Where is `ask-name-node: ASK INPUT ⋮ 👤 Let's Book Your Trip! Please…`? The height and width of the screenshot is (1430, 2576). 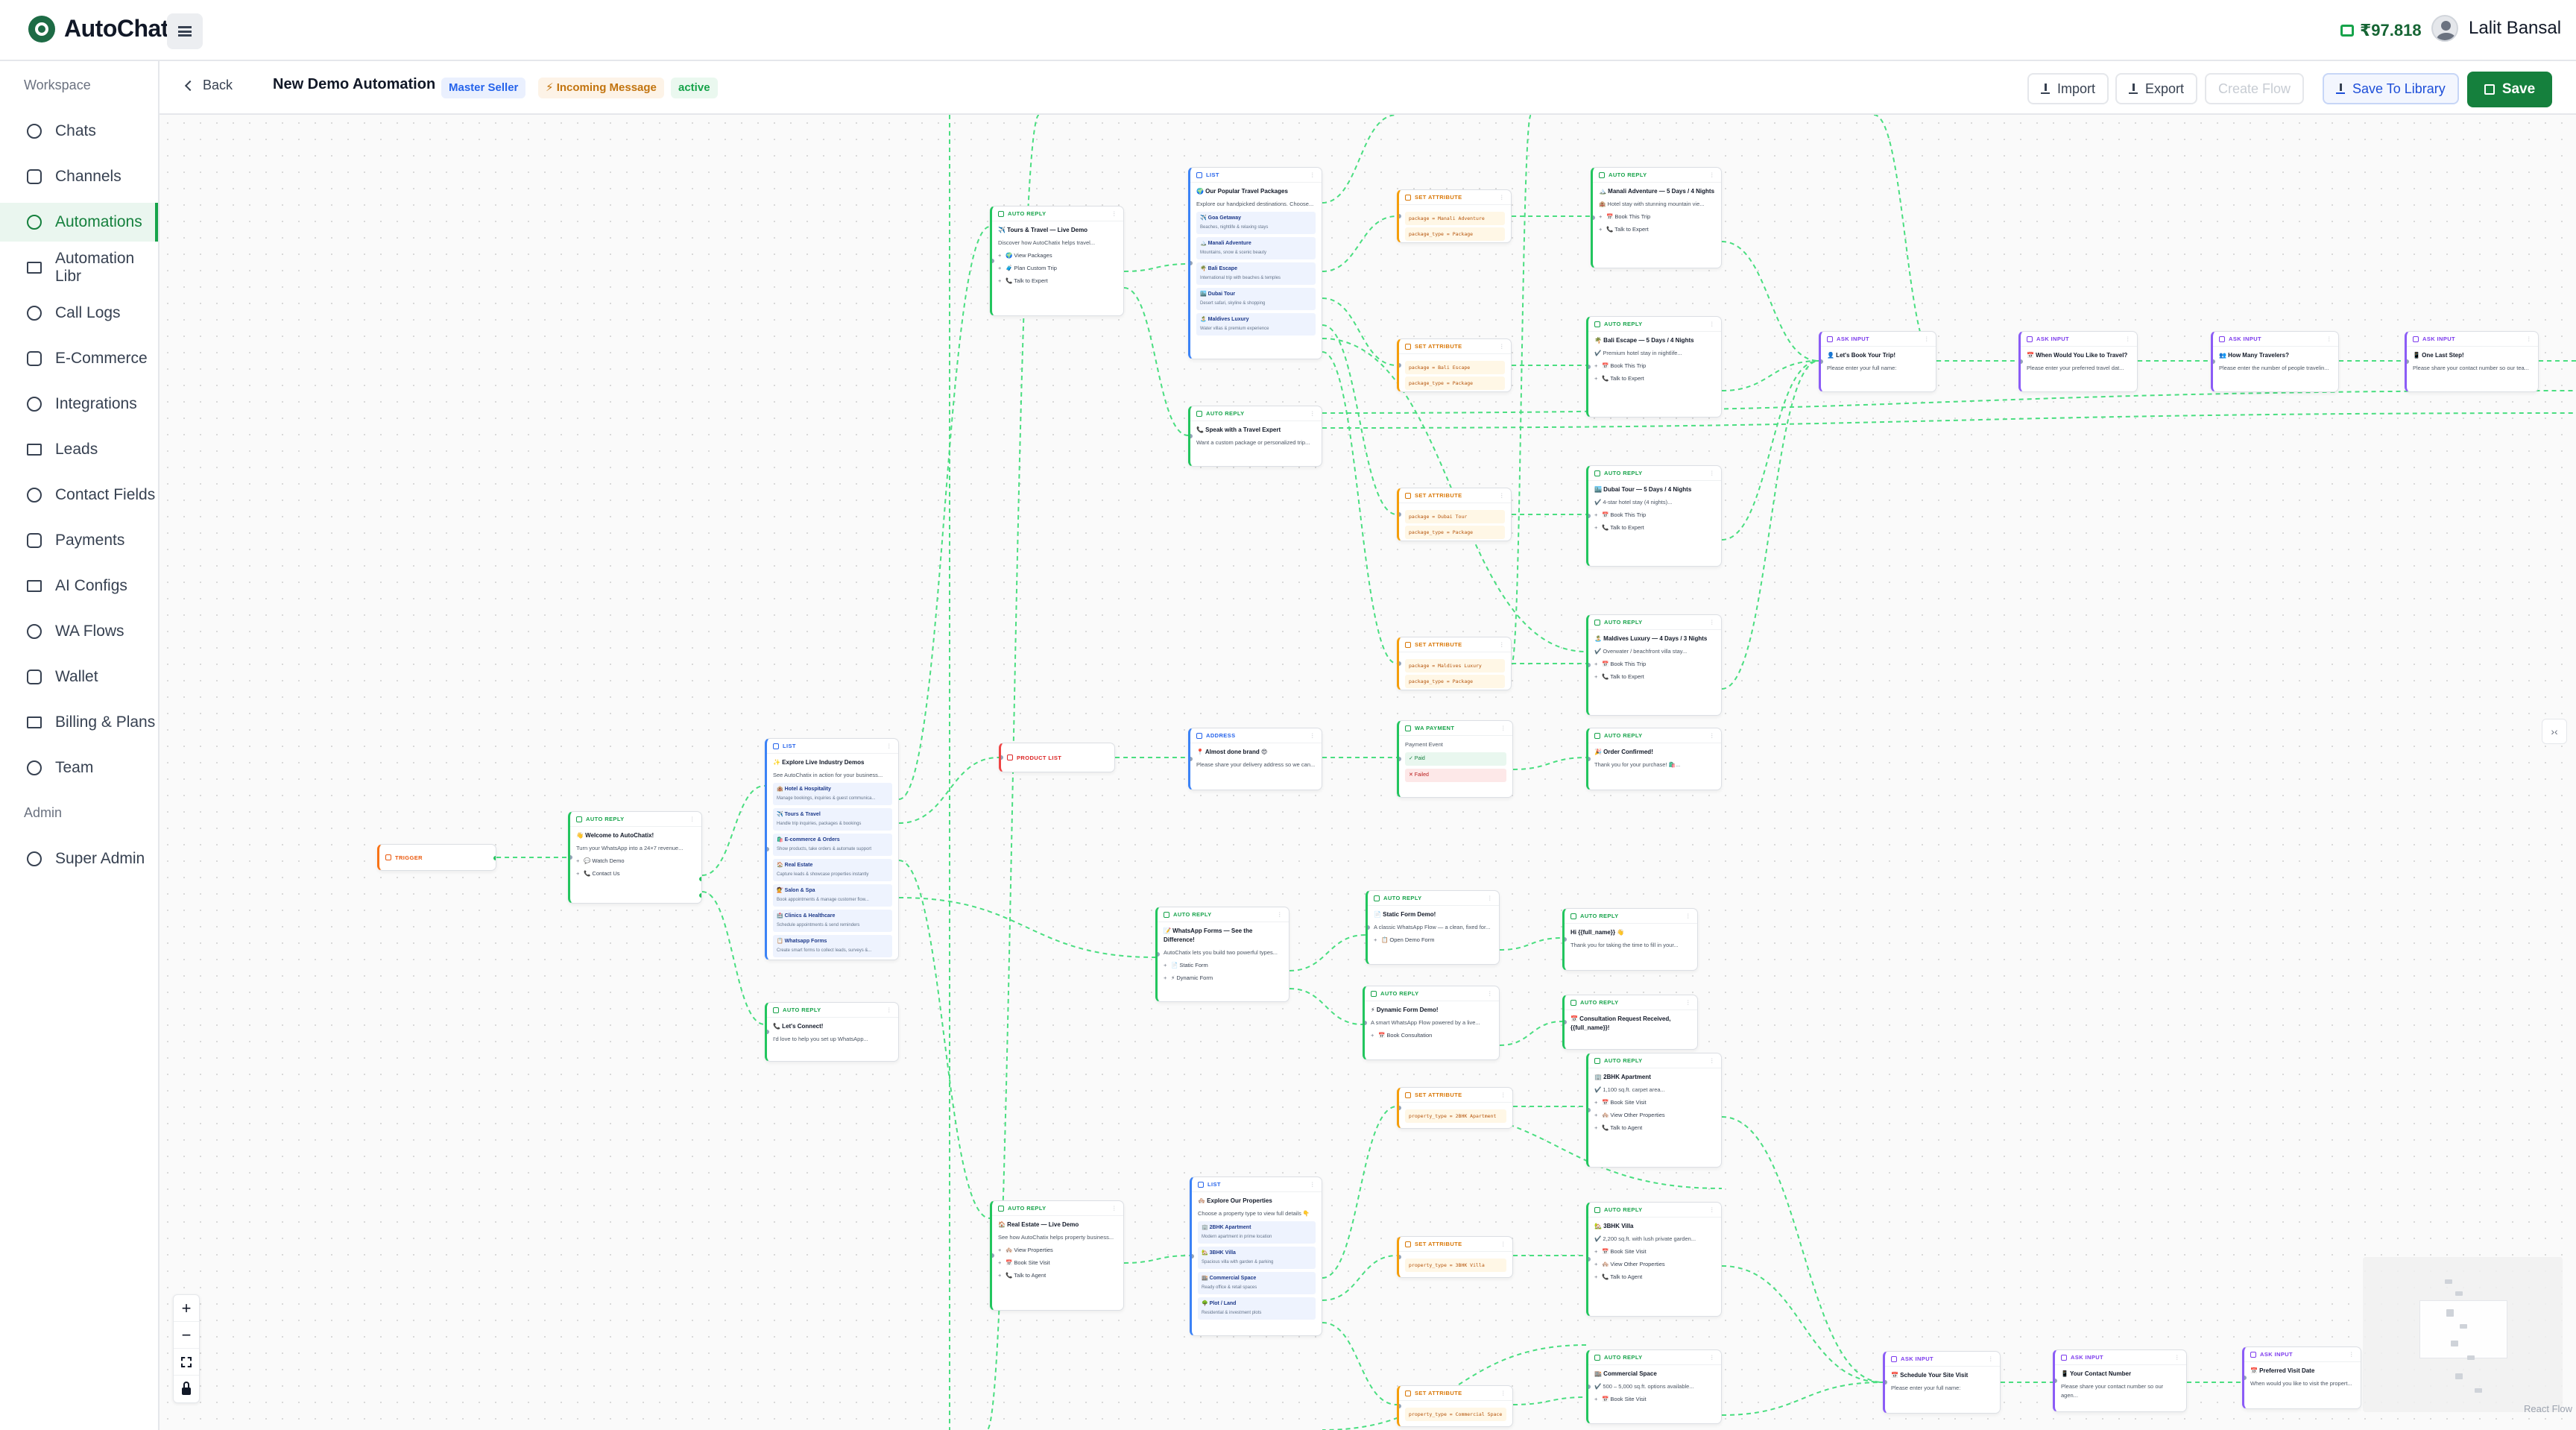 ask-name-node: ASK INPUT ⋮ 👤 Let's Book Your Trip! Please… is located at coordinates (1877, 361).